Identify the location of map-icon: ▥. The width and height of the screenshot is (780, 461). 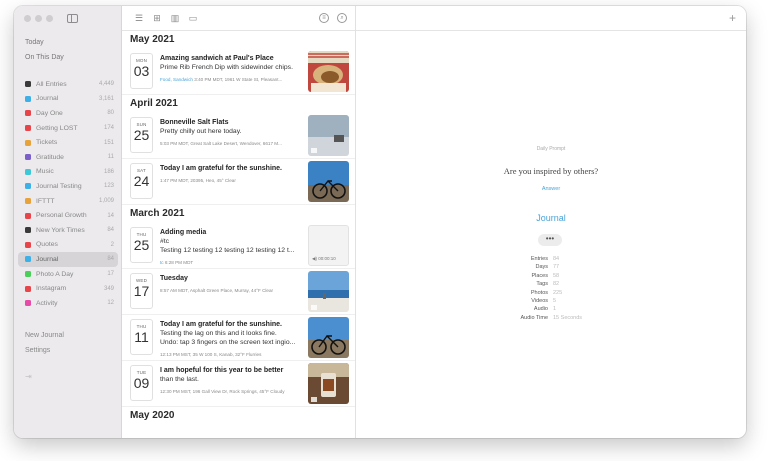
(175, 18).